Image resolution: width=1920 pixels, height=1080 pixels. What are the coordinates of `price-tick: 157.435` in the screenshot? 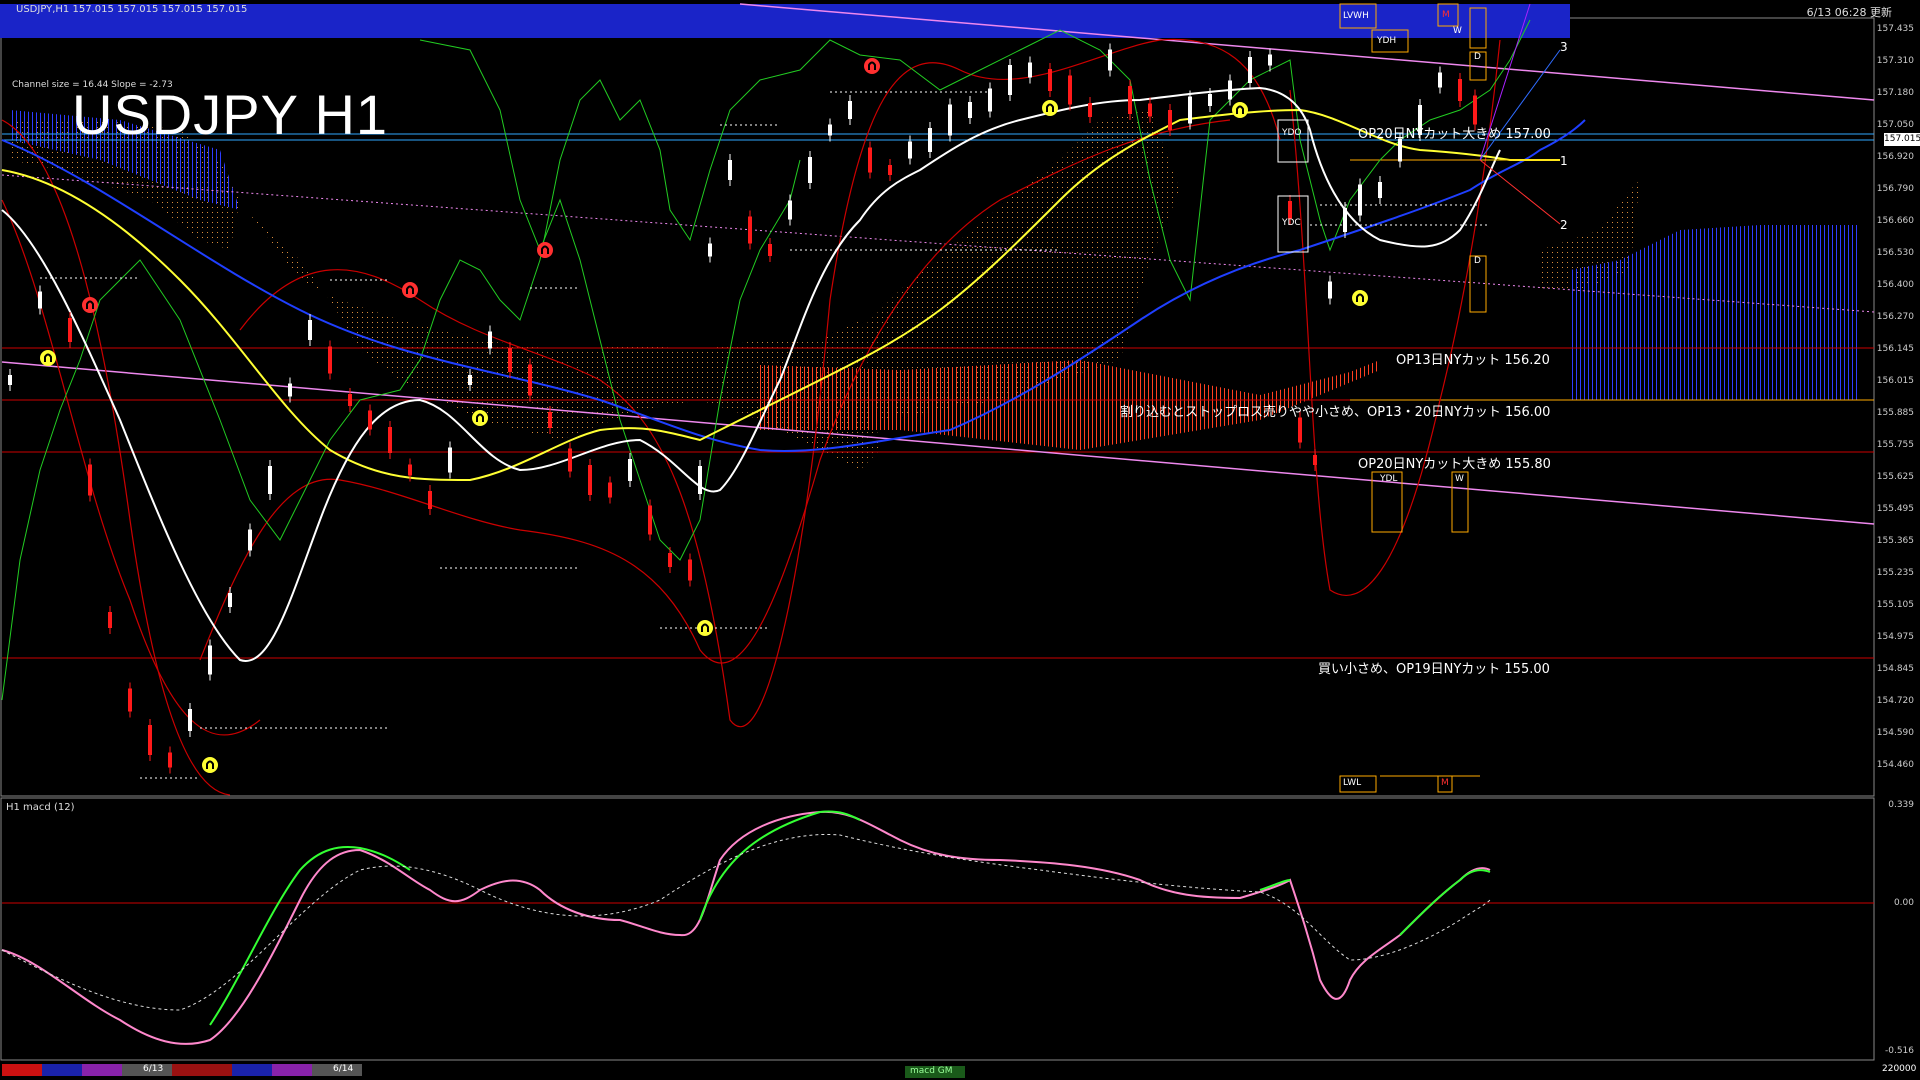 It's located at (1895, 29).